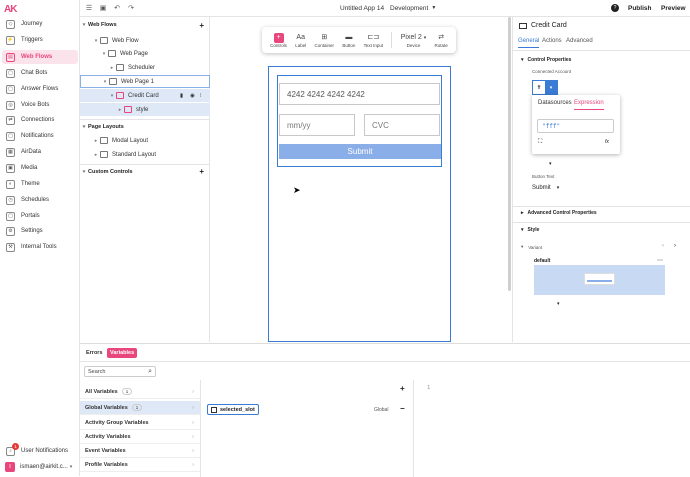 Image resolution: width=690 pixels, height=477 pixels. What do you see at coordinates (140, 465) in the screenshot?
I see `category-profile-variables: Profile Variables ›` at bounding box center [140, 465].